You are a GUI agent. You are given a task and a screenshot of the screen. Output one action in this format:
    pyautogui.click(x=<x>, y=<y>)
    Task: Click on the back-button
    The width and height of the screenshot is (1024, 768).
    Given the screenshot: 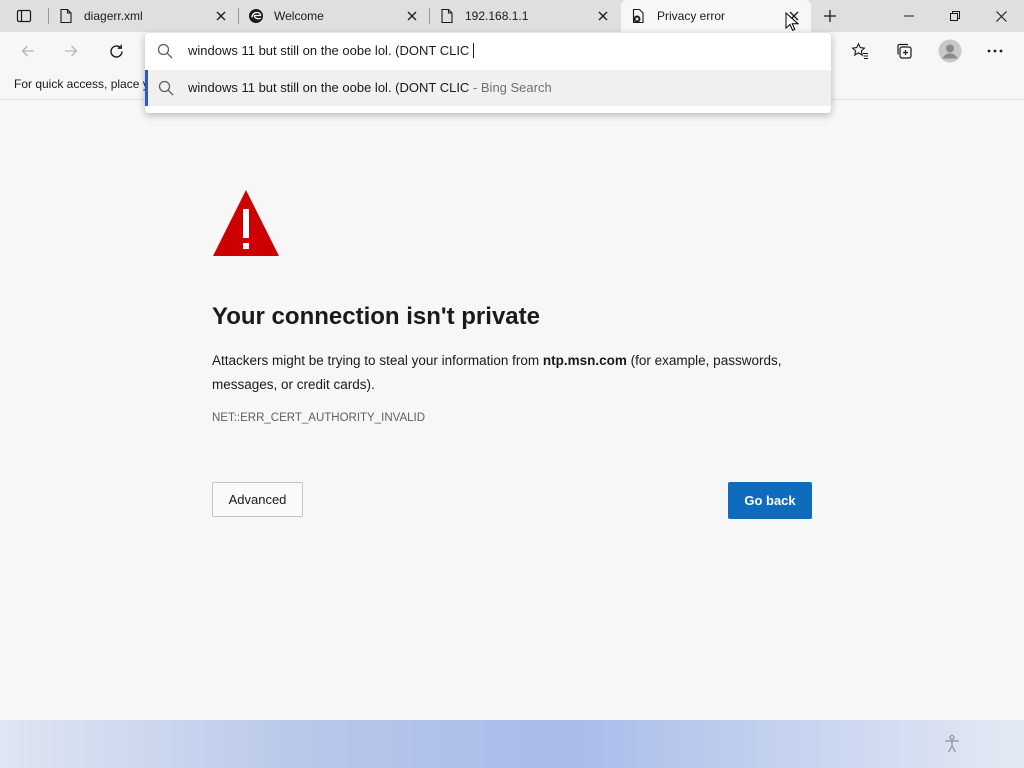 What is the action you would take?
    pyautogui.click(x=28, y=51)
    